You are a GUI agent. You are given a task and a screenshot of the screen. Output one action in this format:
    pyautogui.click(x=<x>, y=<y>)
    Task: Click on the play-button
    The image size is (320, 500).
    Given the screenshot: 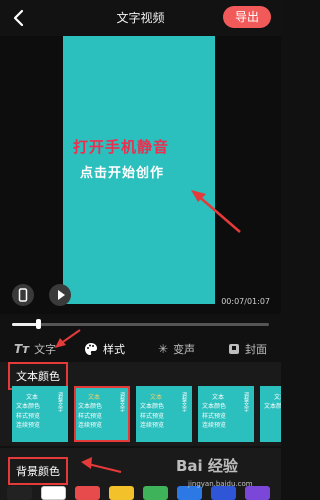 What is the action you would take?
    pyautogui.click(x=60, y=295)
    